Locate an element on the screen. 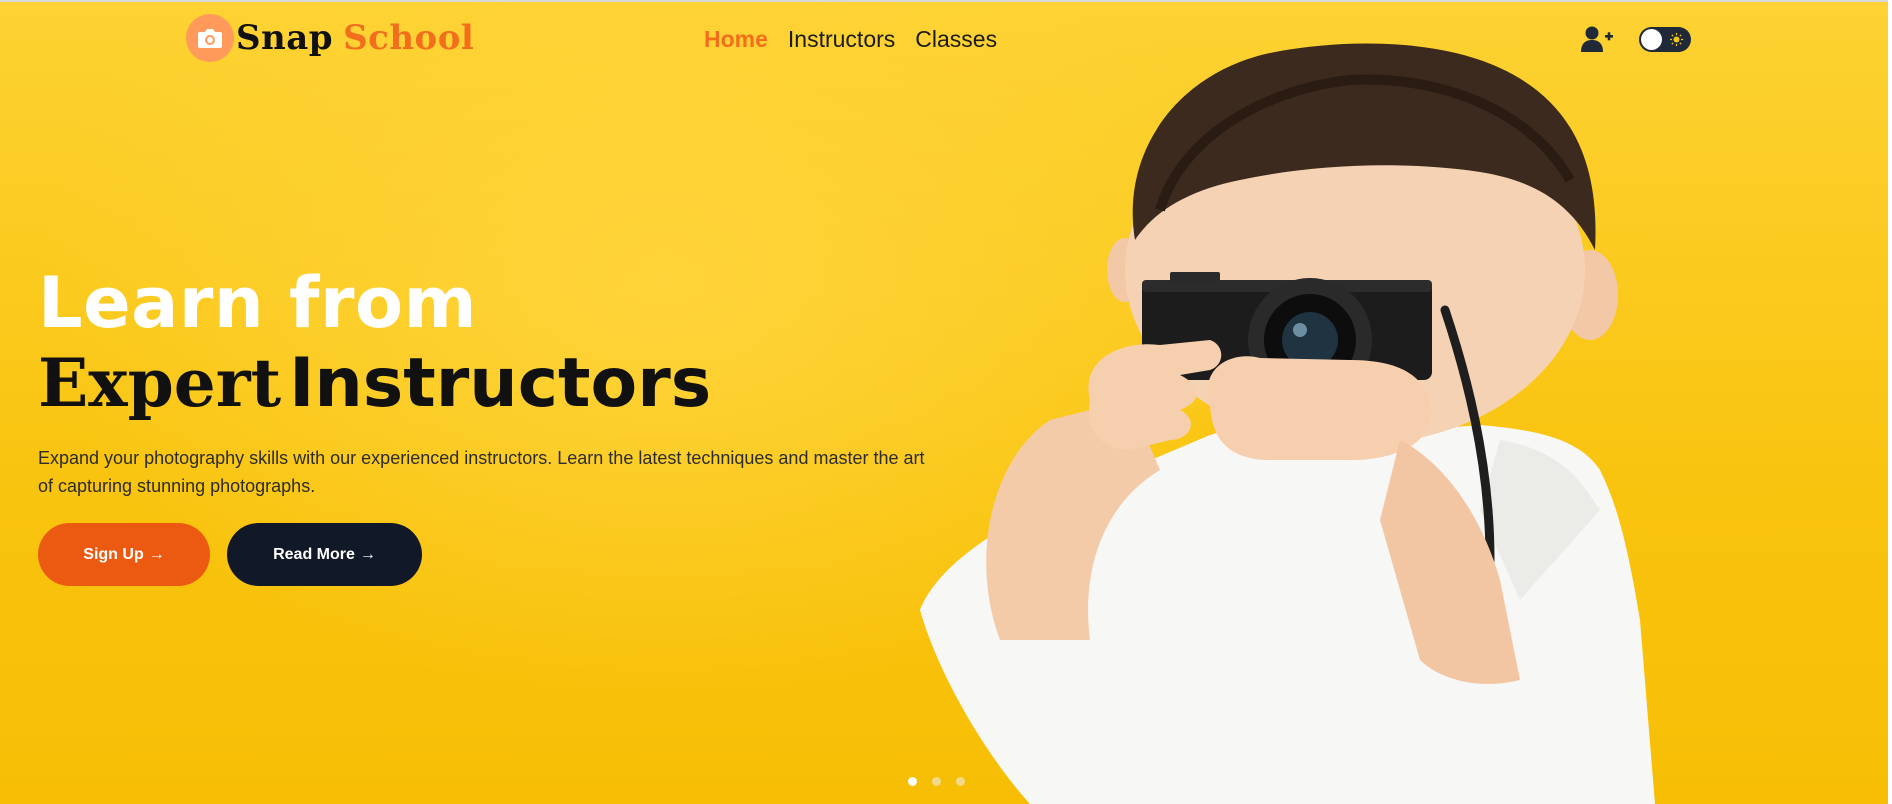 The height and width of the screenshot is (804, 1892). page-edge is located at coordinates (1890, 402).